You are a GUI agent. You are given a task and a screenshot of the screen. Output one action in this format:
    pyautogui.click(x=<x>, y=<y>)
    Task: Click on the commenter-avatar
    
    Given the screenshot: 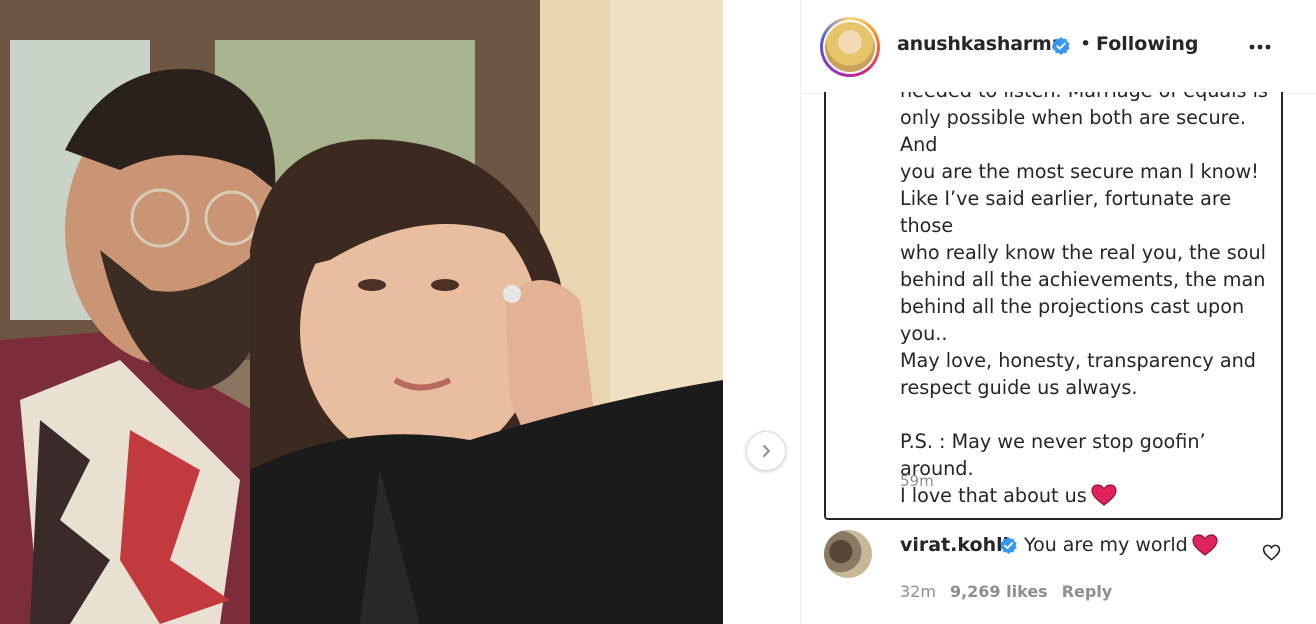 What is the action you would take?
    pyautogui.click(x=848, y=554)
    